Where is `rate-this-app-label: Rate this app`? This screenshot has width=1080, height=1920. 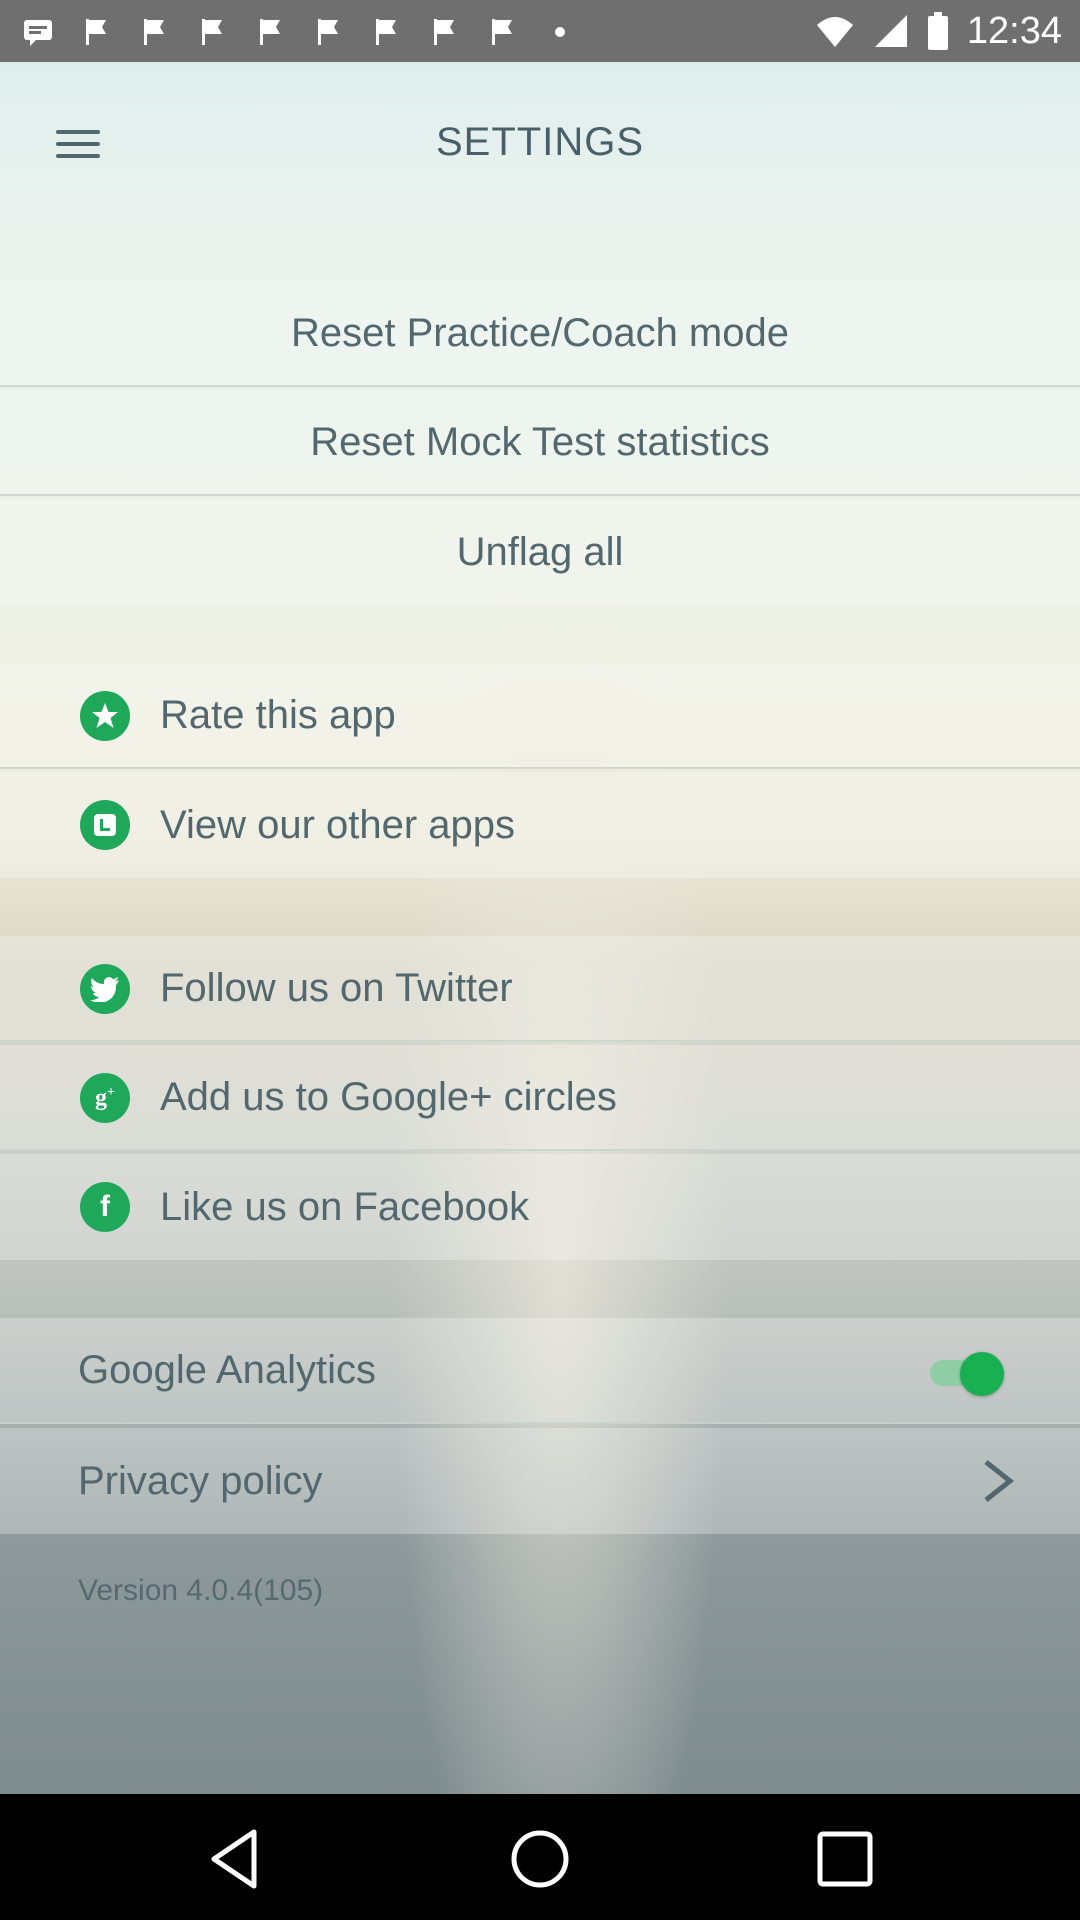 rate-this-app-label: Rate this app is located at coordinates (278, 714).